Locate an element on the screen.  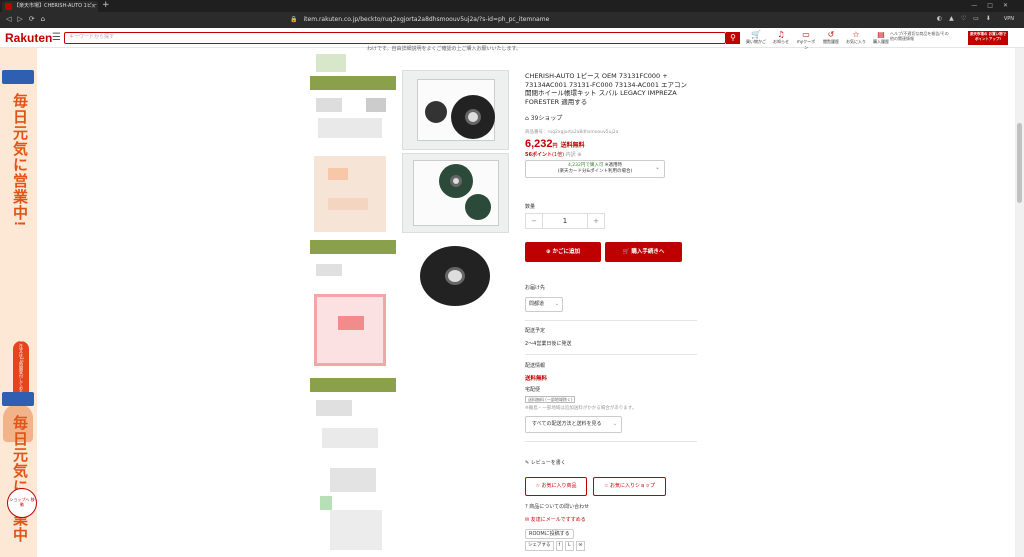
ad-text-top: 毎日元気に営業中! is located at coordinates (19, 160).